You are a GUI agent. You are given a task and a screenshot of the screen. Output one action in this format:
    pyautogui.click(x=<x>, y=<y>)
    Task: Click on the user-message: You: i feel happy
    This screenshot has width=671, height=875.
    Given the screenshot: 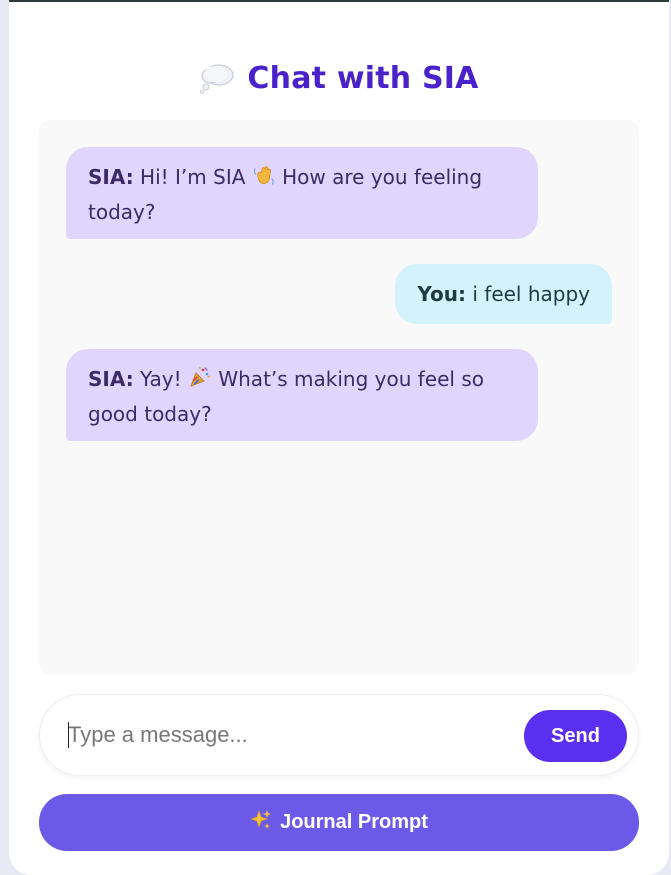 What is the action you would take?
    pyautogui.click(x=503, y=294)
    